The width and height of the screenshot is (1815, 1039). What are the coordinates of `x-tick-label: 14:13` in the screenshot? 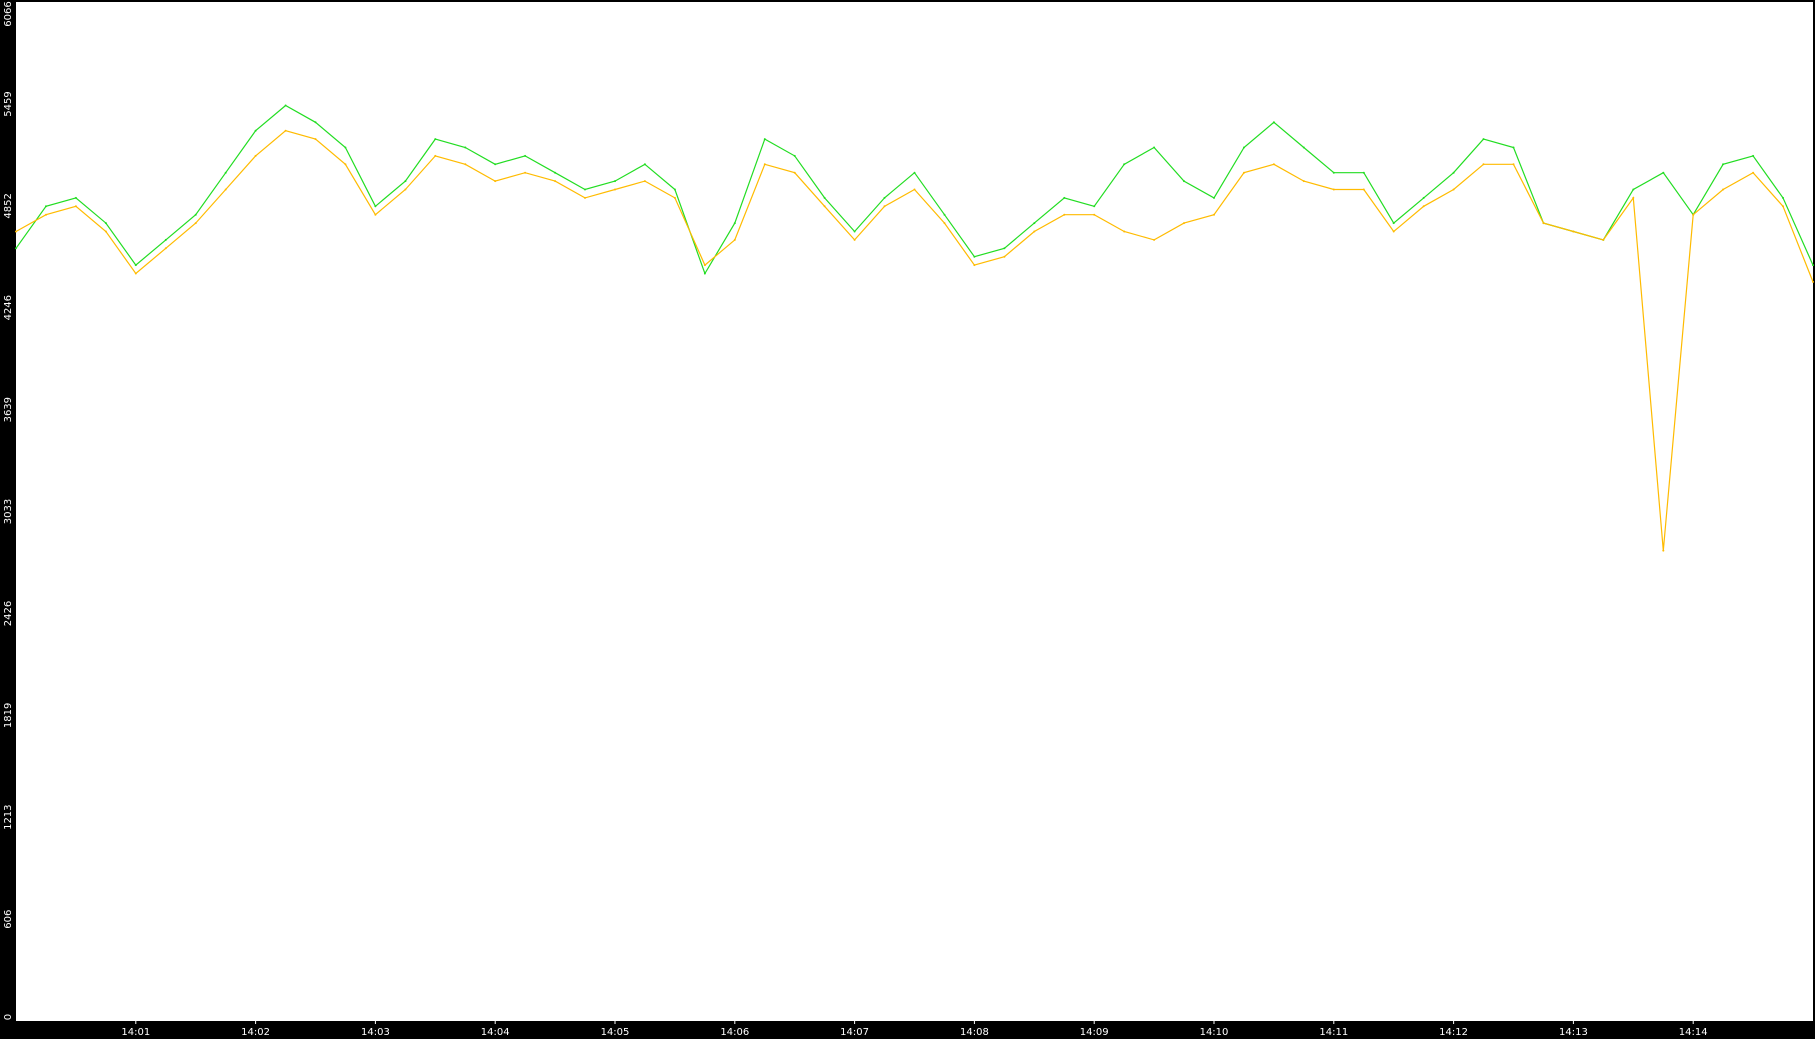 It's located at (1573, 1032).